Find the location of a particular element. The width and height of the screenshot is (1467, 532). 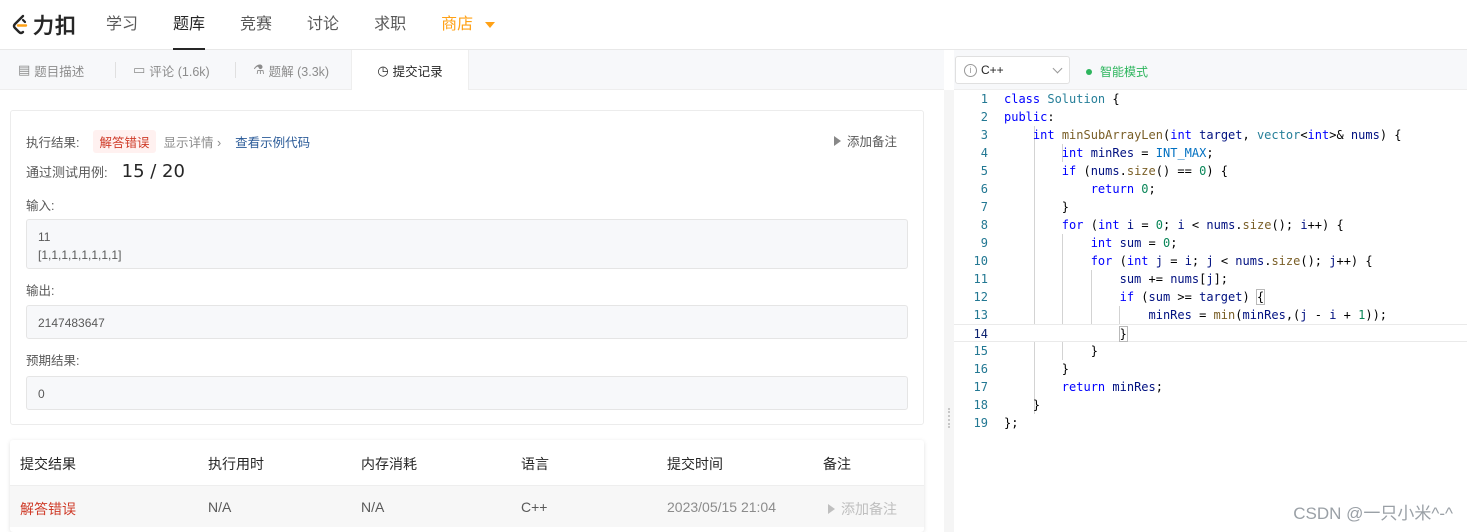

top-nav: 力扣 学习 题库 竞赛 讨论 求职 商店 is located at coordinates (733, 25).